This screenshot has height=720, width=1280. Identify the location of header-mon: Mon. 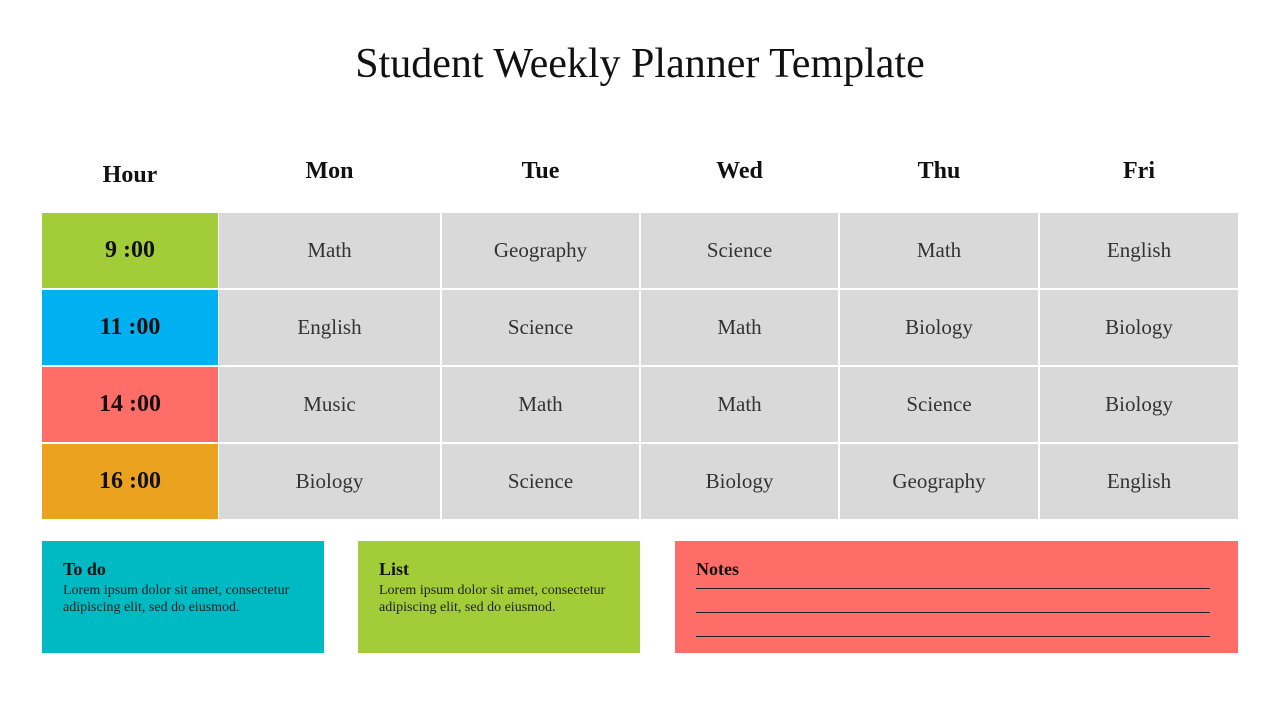
(329, 171).